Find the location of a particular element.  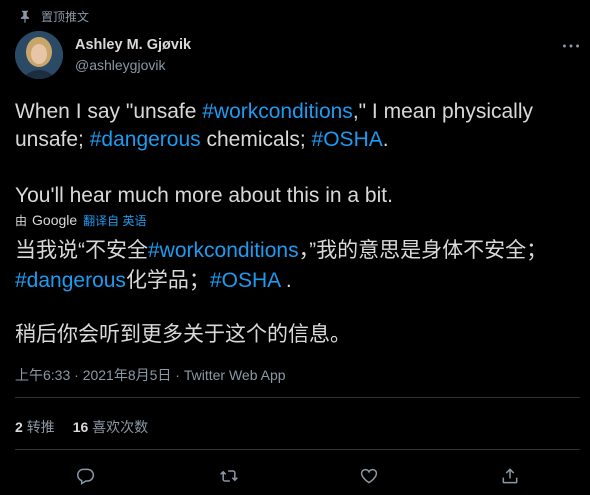

like-button is located at coordinates (369, 476).